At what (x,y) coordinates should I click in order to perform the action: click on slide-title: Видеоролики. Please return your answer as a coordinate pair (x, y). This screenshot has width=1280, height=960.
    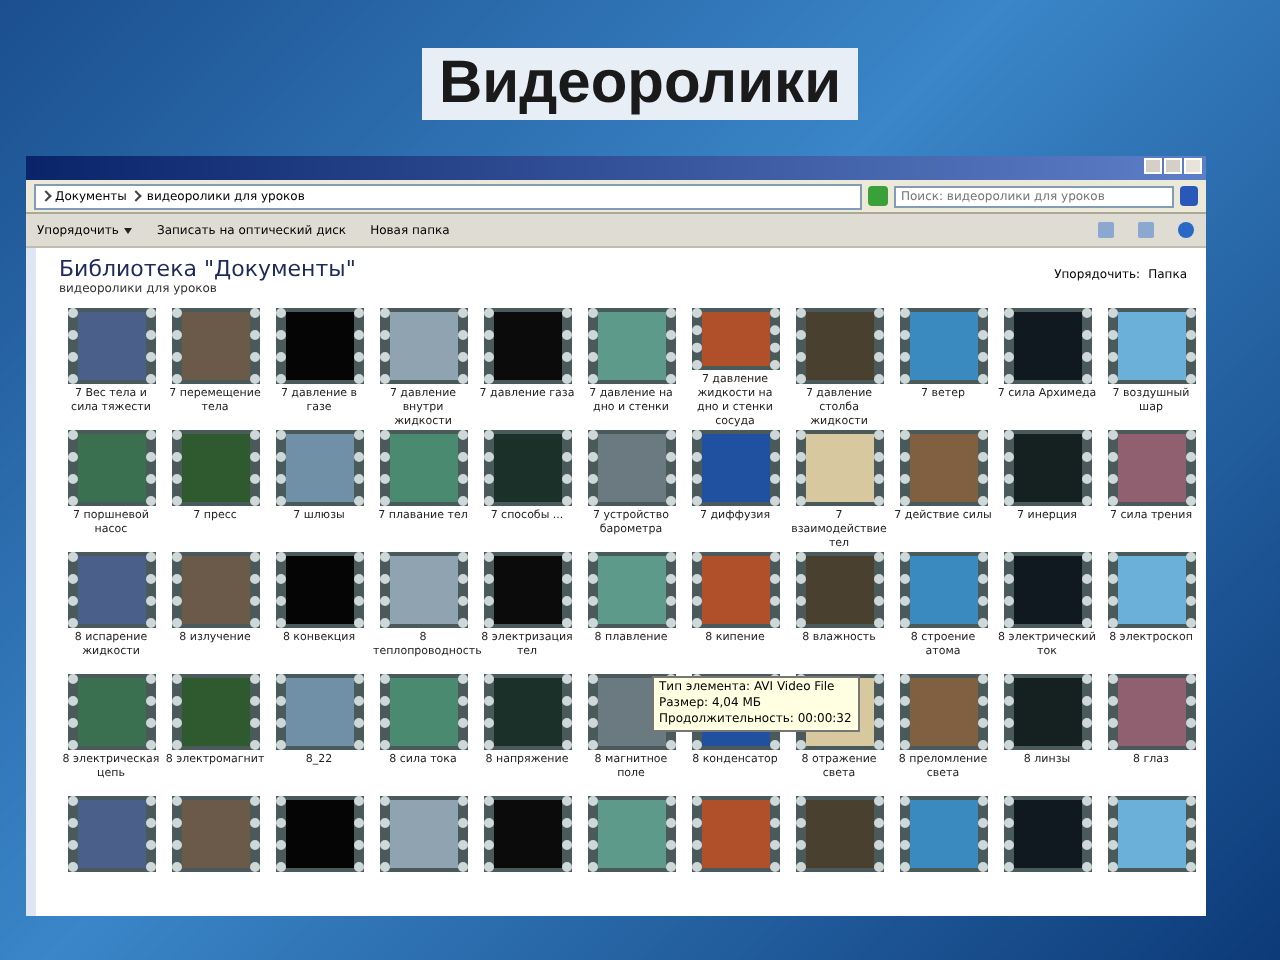
    Looking at the image, I should click on (640, 84).